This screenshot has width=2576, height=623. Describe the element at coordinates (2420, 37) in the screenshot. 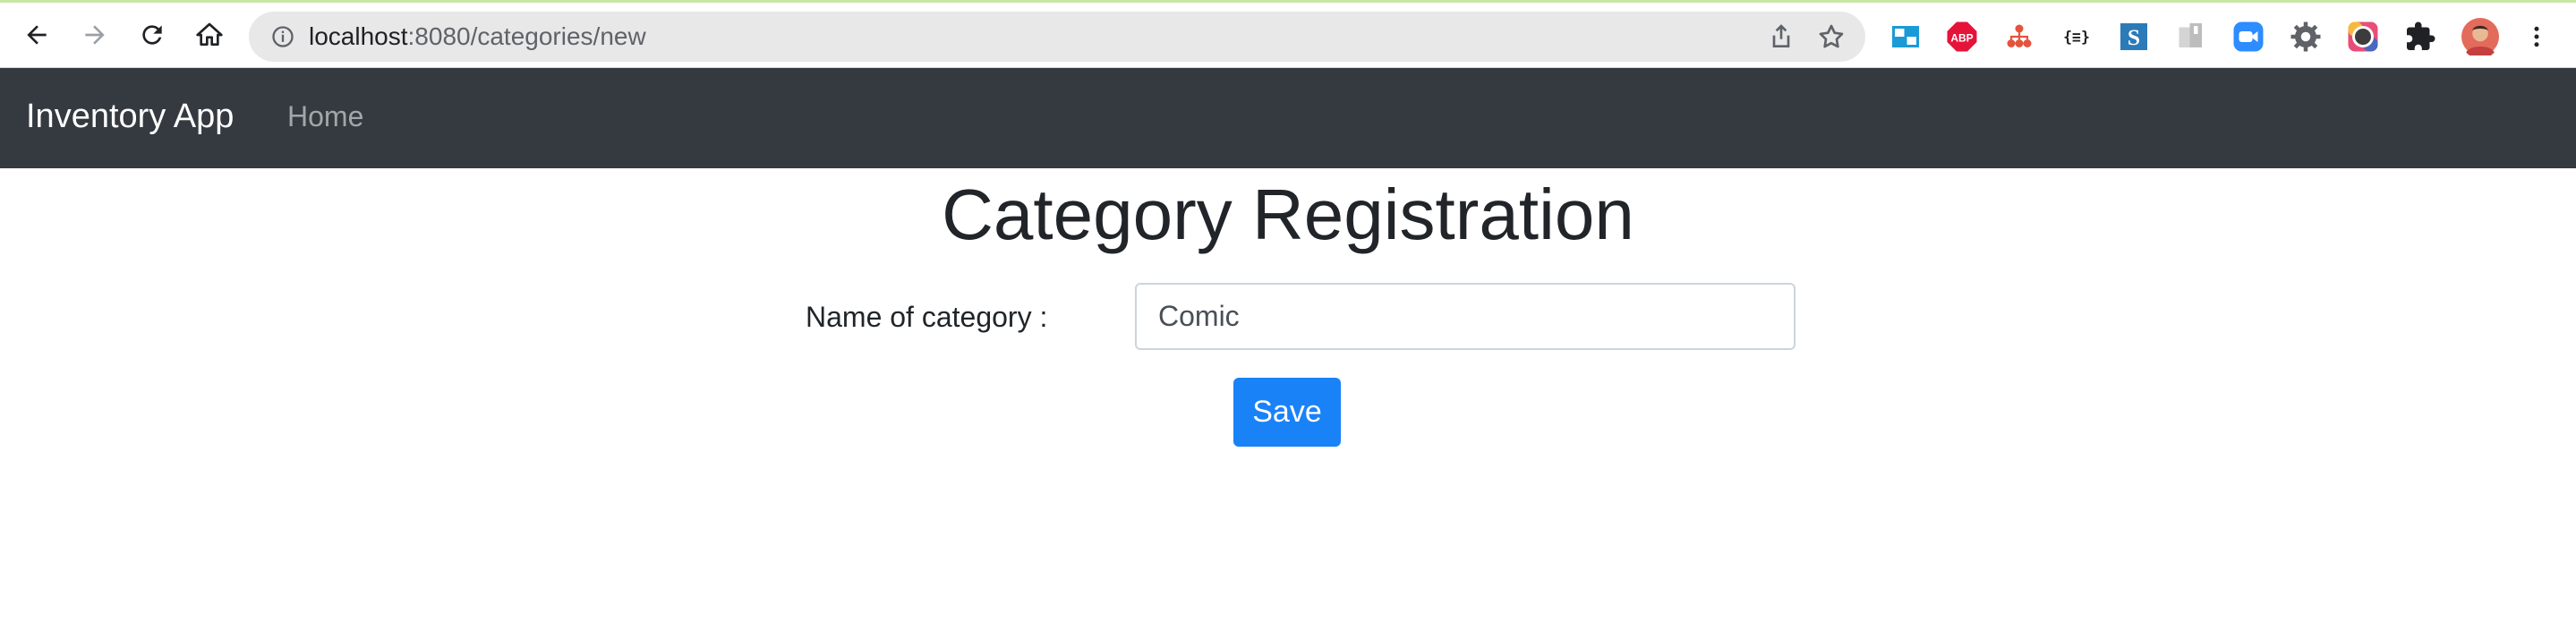

I see `puzzle-icon` at that location.